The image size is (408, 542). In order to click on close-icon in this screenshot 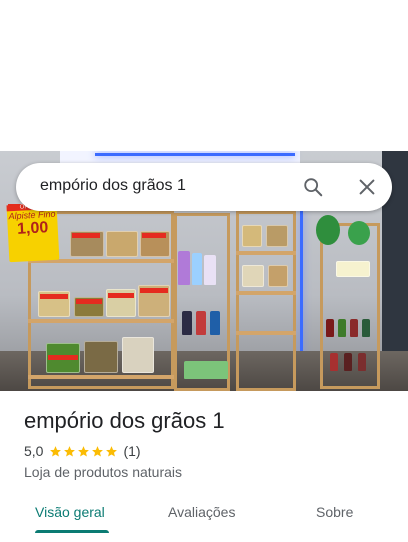, I will do `click(367, 187)`.